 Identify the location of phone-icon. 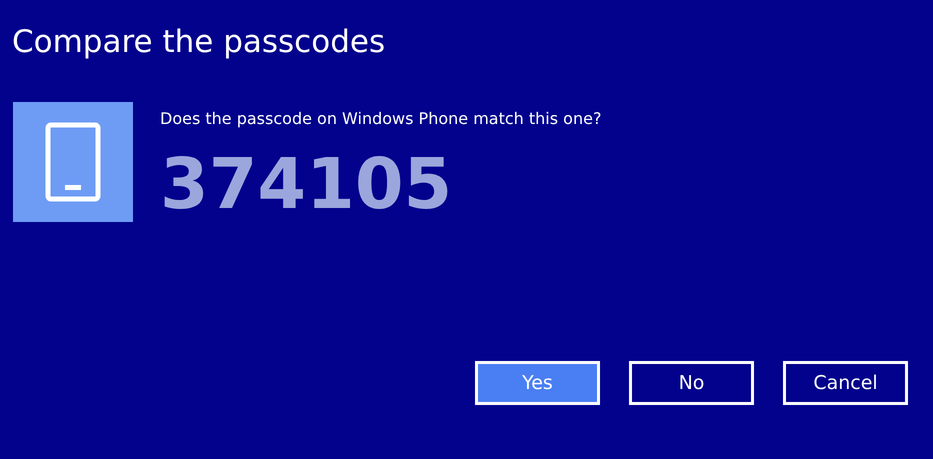
(73, 162).